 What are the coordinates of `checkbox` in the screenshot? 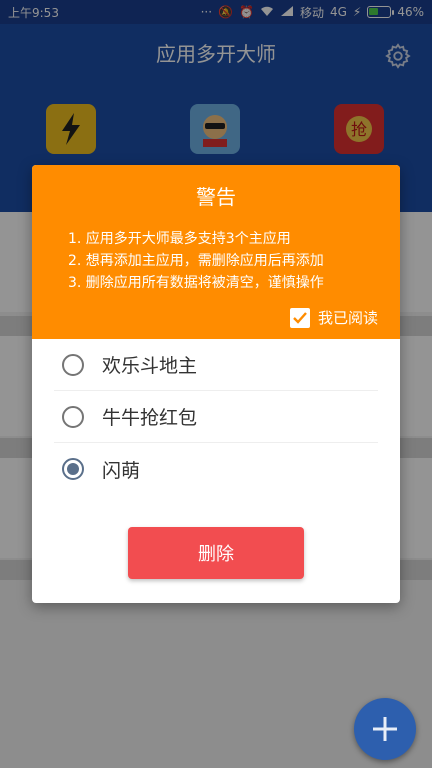 It's located at (299, 317).